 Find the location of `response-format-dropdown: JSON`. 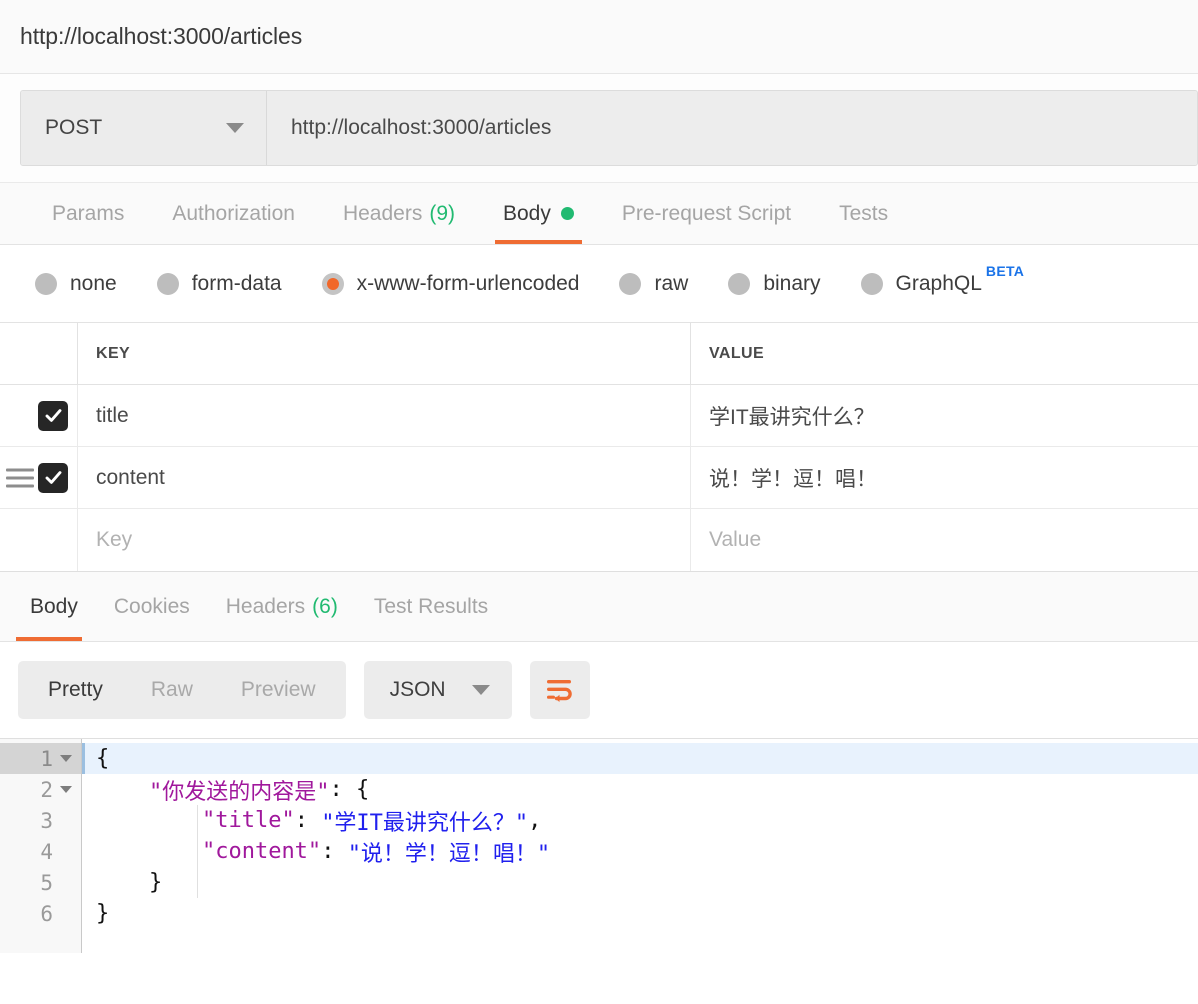

response-format-dropdown: JSON is located at coordinates (437, 690).